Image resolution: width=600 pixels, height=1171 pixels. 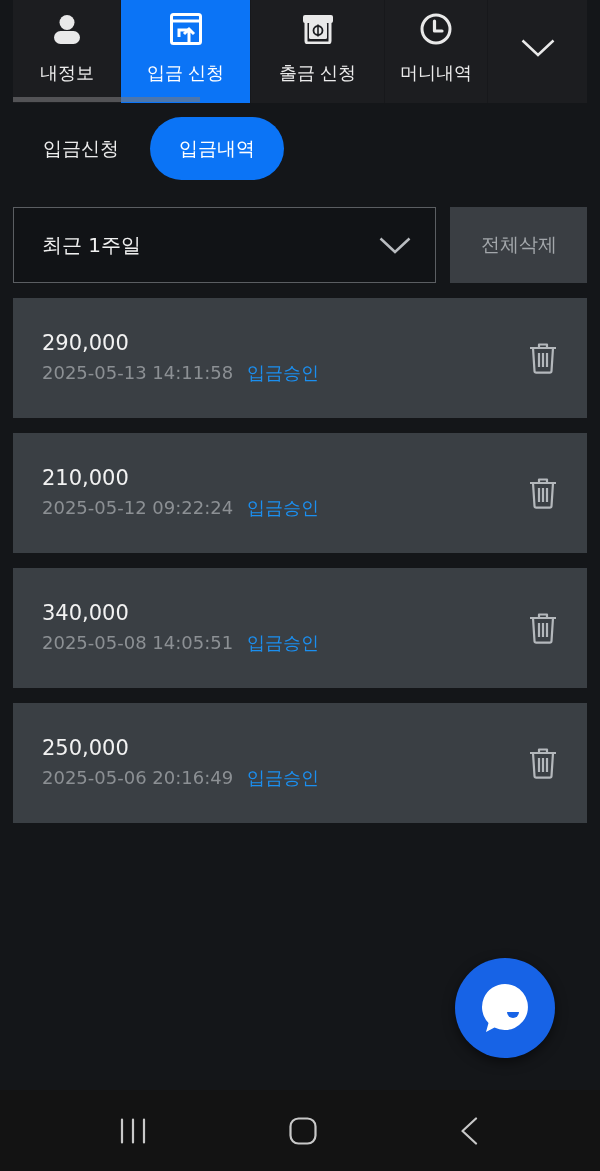 I want to click on nav-tab: 입금 신청, so click(x=186, y=51).